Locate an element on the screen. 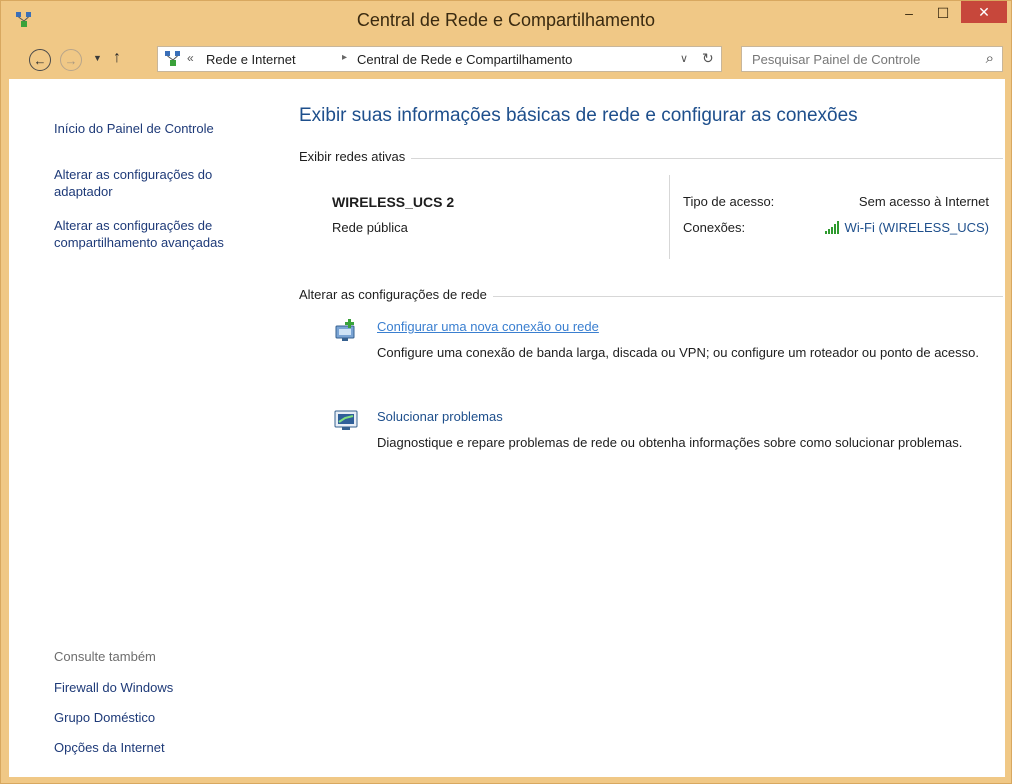  troubleshoot-icon is located at coordinates (346, 420).